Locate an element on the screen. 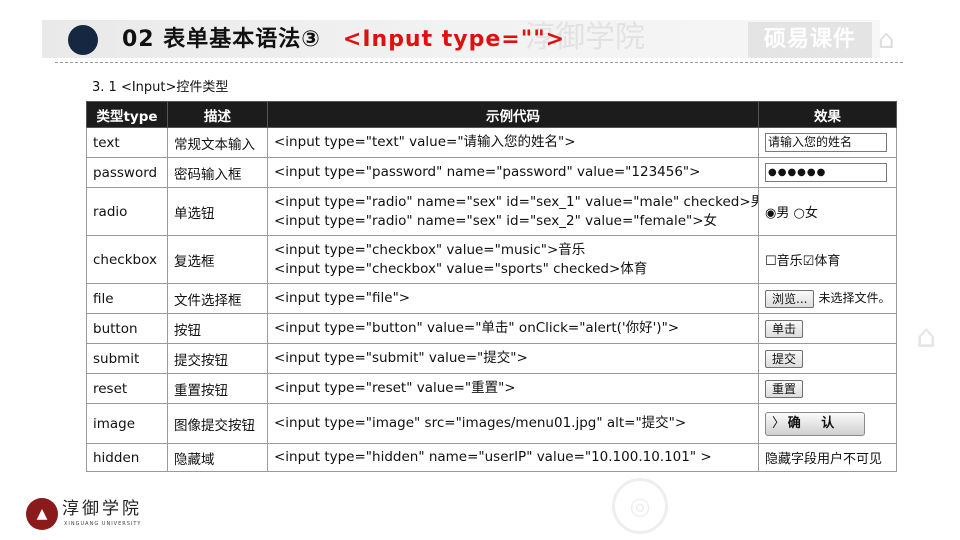 Image resolution: width=960 pixels, height=540 pixels. header-desc: 描述 is located at coordinates (217, 114).